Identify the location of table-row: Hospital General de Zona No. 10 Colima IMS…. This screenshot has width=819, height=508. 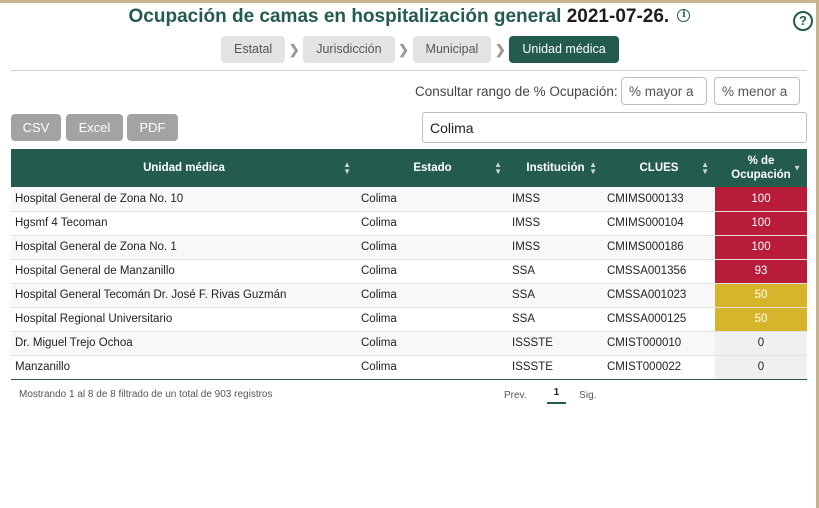
(409, 199).